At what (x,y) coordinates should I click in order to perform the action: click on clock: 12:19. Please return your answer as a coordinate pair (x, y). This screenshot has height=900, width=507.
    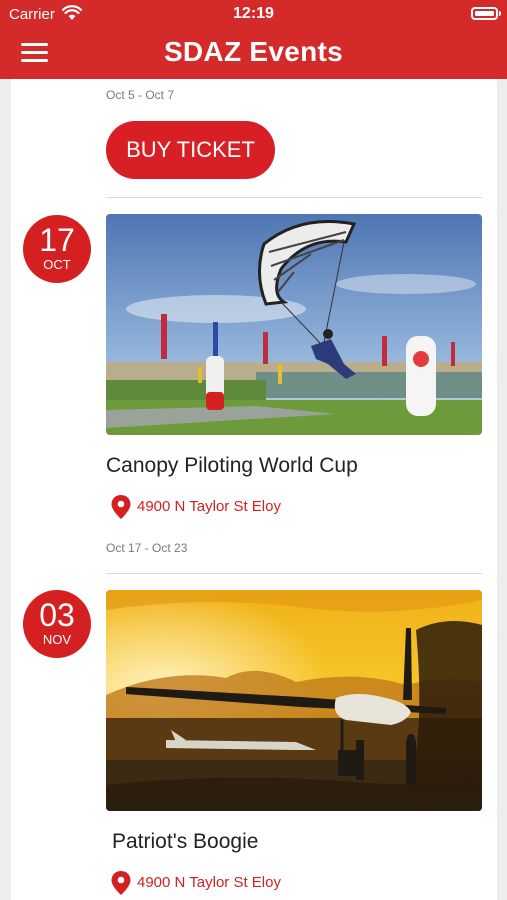
    Looking at the image, I should click on (253, 13).